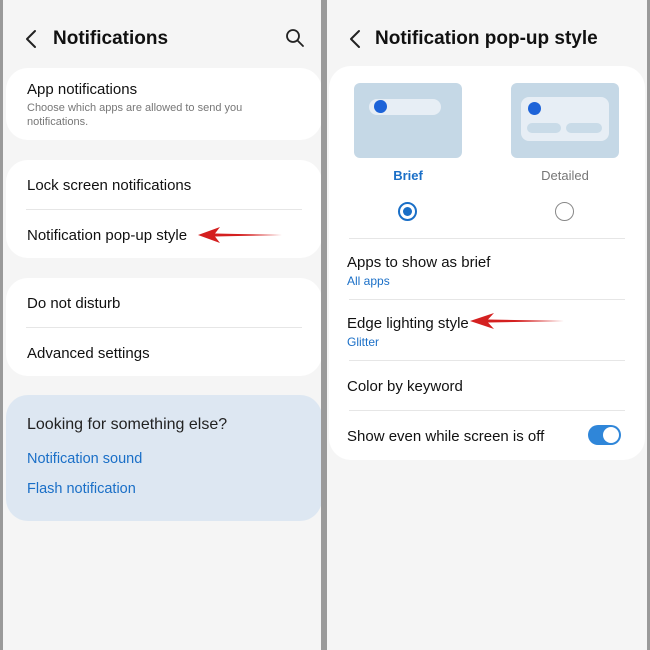  What do you see at coordinates (163, 302) in the screenshot?
I see `do-not-disturb-item: Do not disturb` at bounding box center [163, 302].